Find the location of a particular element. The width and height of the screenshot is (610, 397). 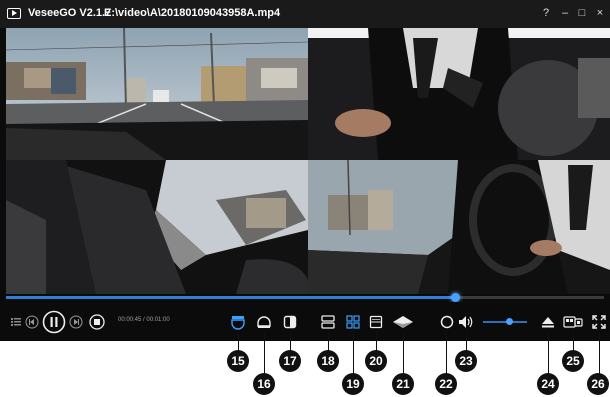

front-half-view-icon is located at coordinates (238, 322).